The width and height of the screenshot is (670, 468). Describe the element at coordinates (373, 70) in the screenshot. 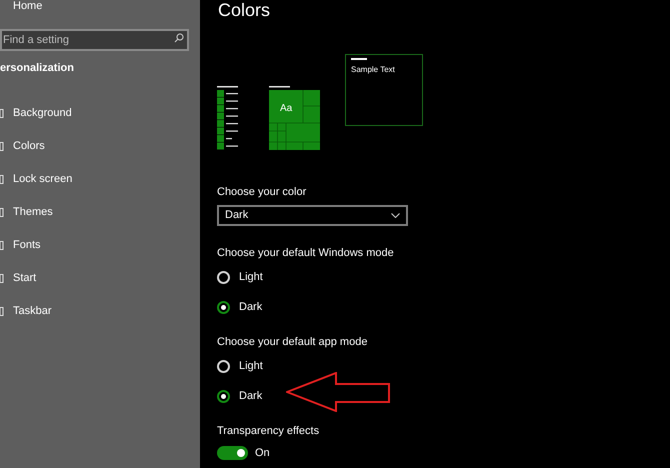

I see `sample-text: Sample Text` at that location.